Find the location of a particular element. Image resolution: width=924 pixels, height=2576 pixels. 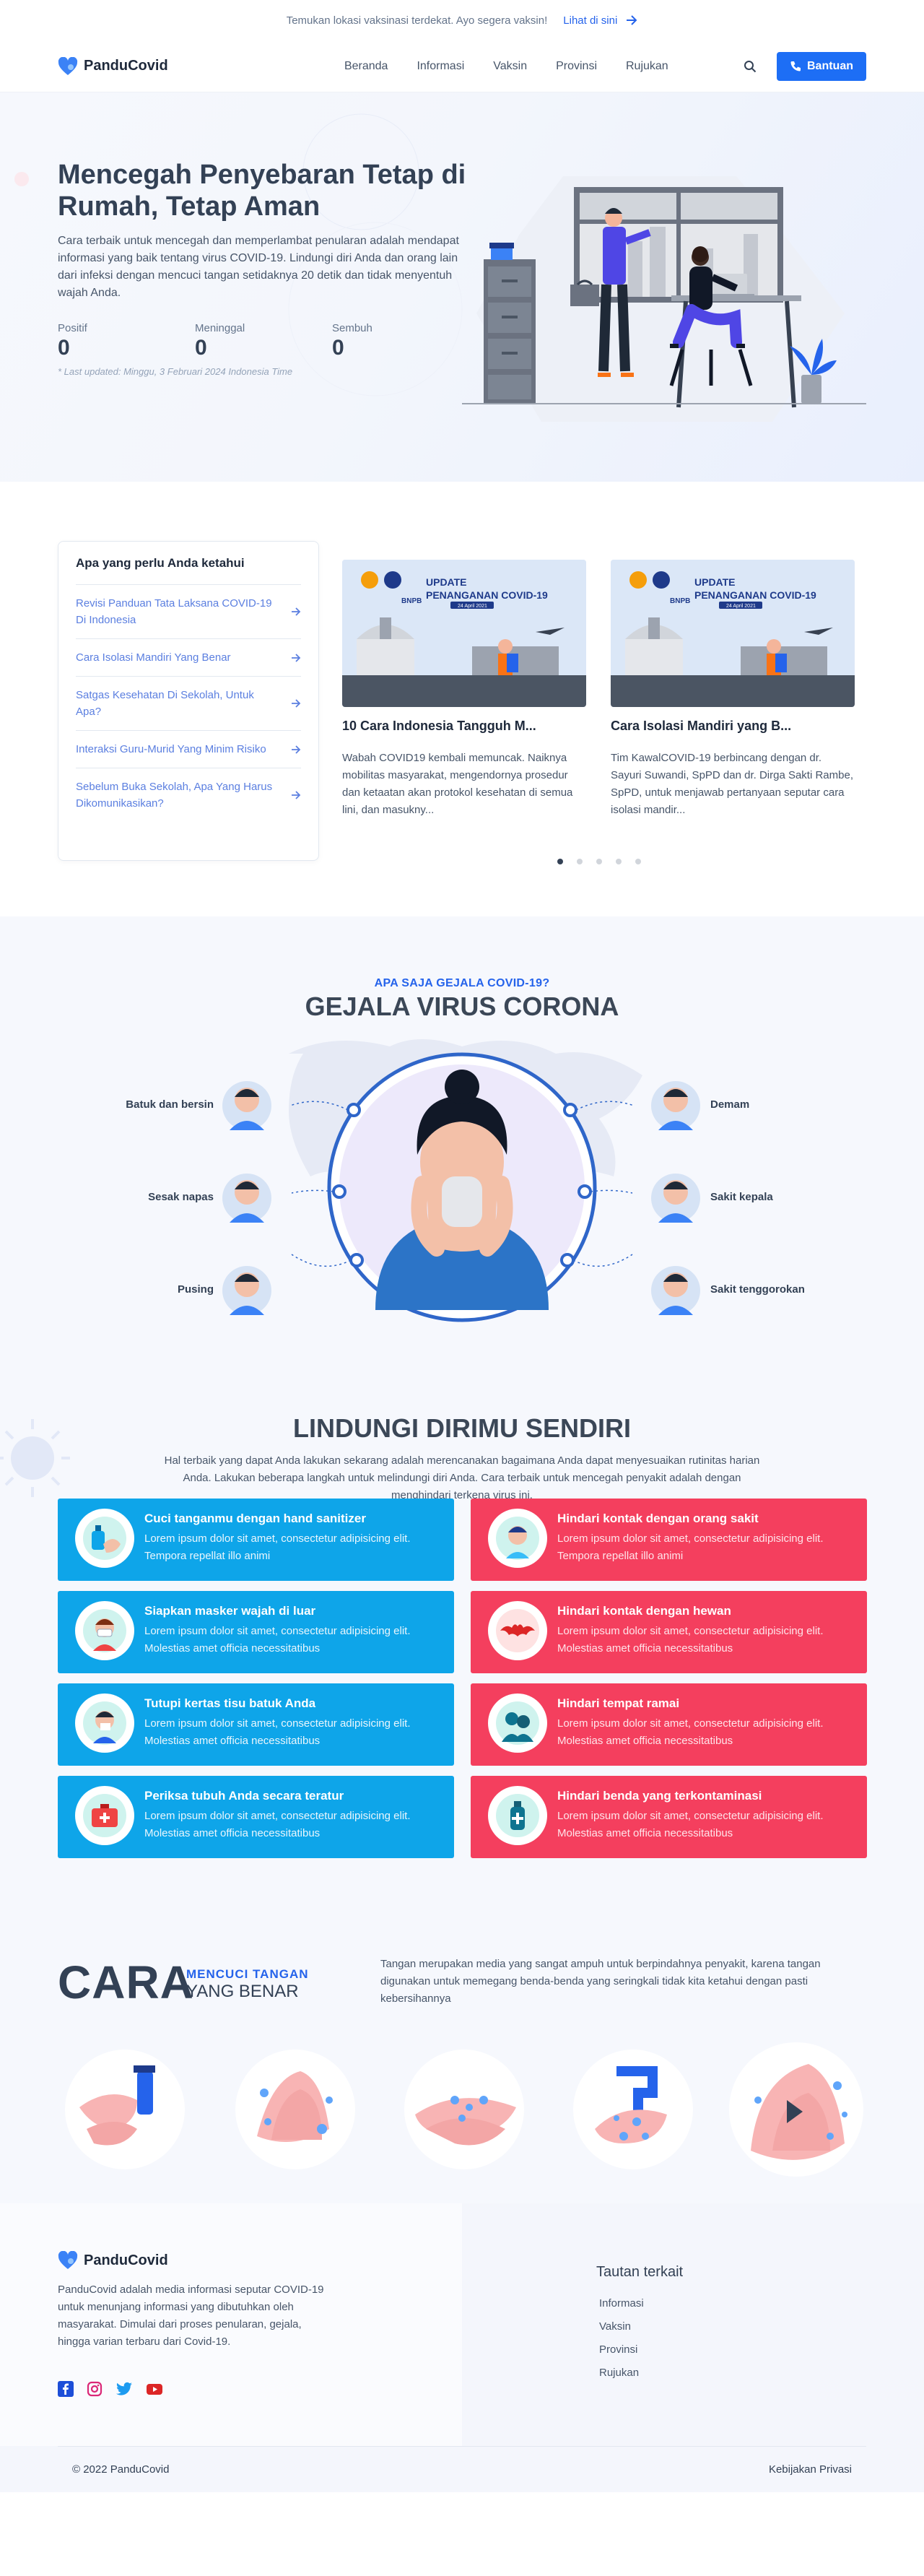

handwash-step-3-image is located at coordinates (464, 2109).